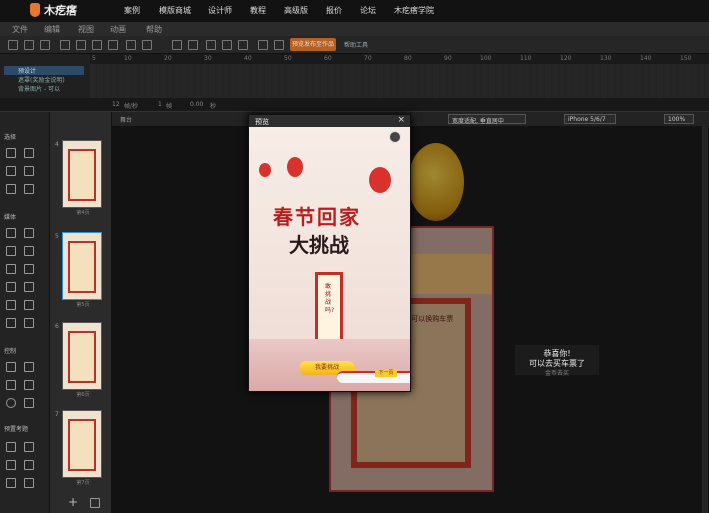  What do you see at coordinates (118, 29) in the screenshot?
I see `menu-animation: 动画` at bounding box center [118, 29].